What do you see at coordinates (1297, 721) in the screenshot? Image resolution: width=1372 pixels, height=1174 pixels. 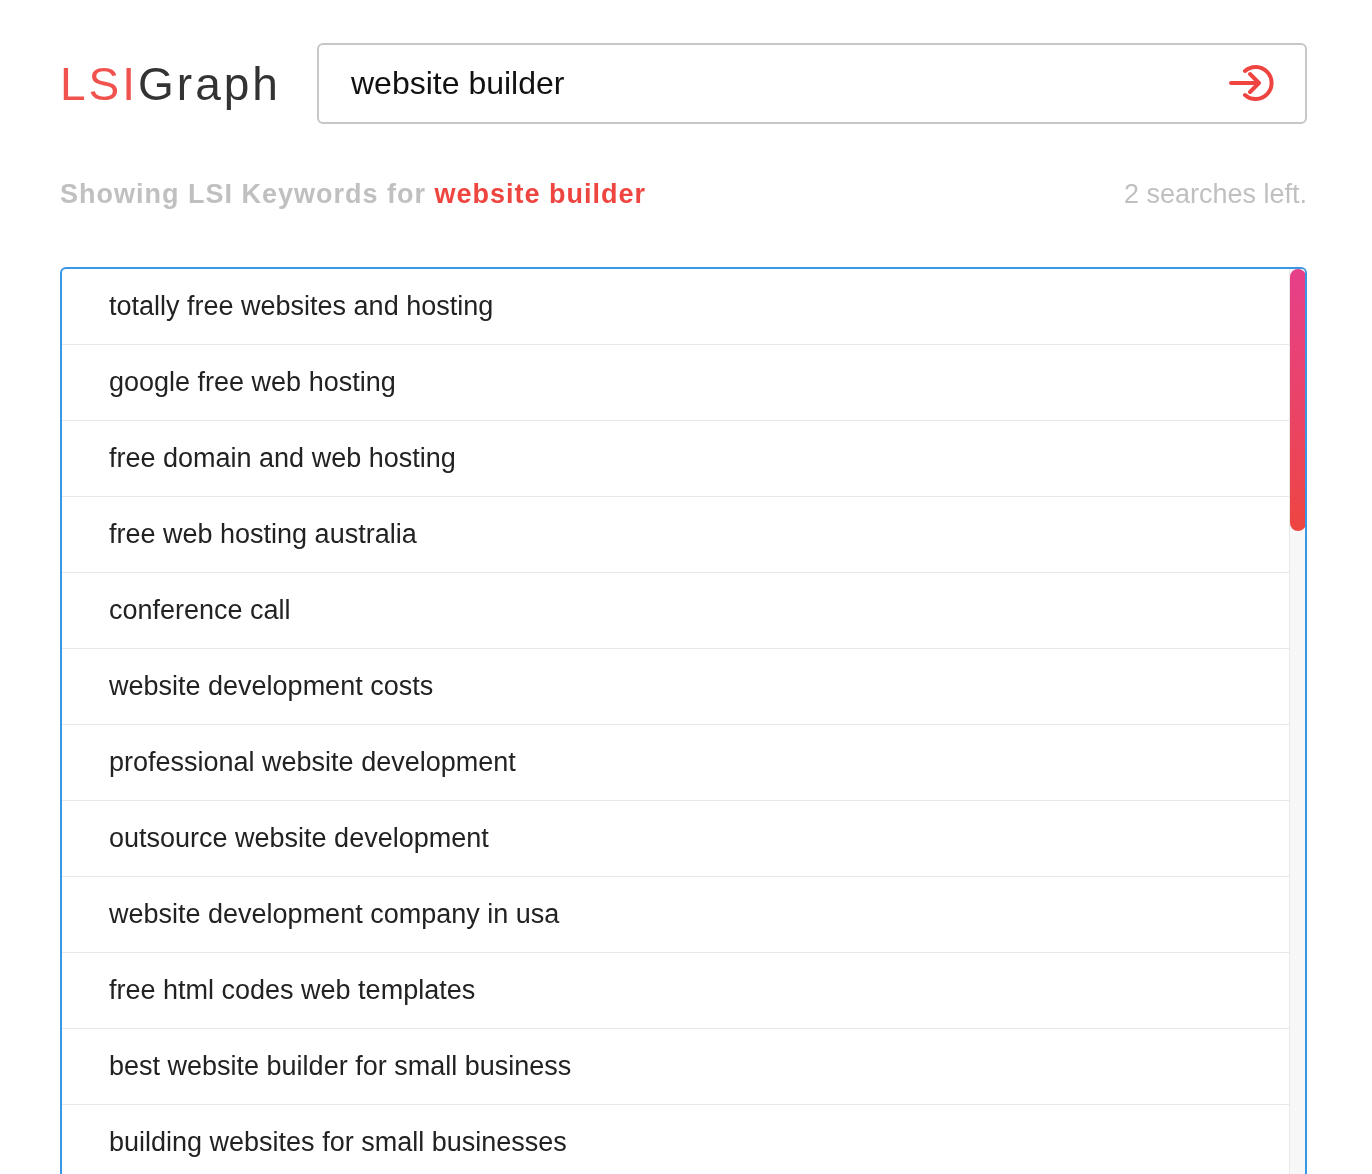 I see `scrollbar-track` at bounding box center [1297, 721].